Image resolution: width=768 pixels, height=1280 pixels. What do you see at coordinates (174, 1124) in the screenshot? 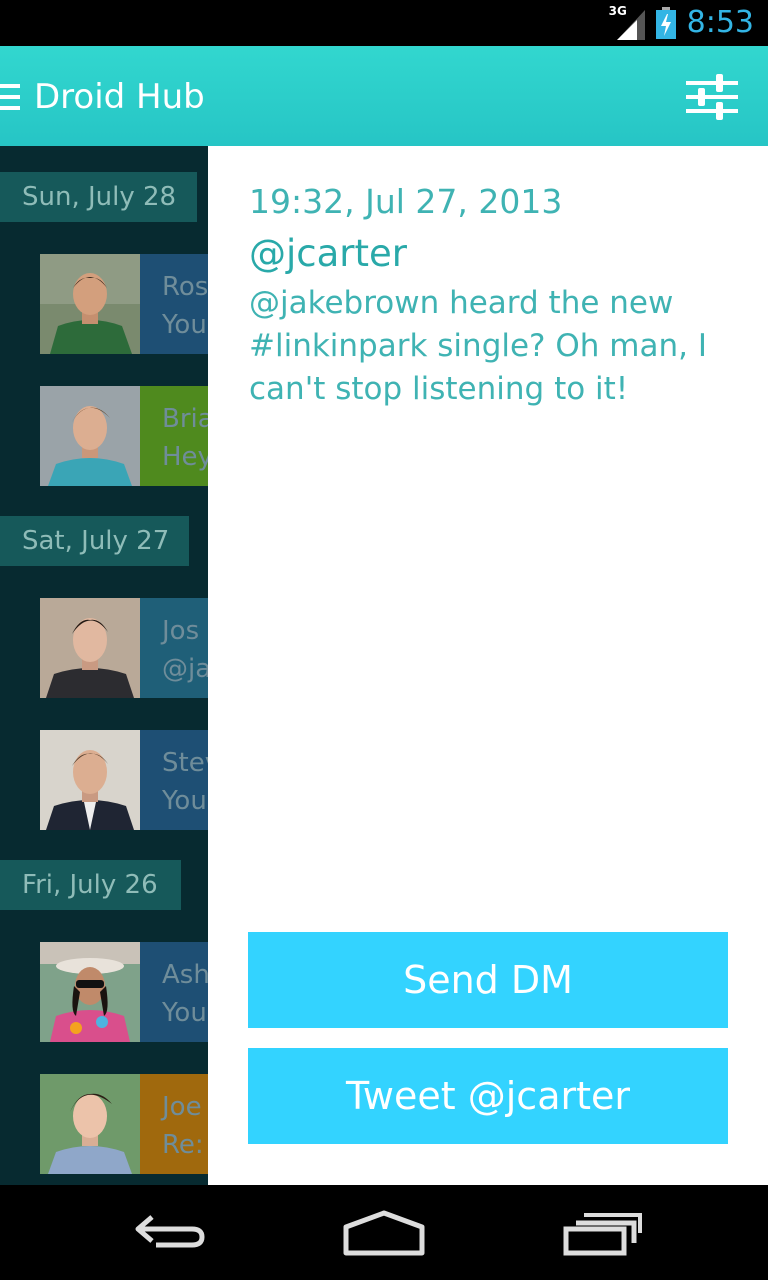
I see `feed-item-preview: Joe Re:` at bounding box center [174, 1124].